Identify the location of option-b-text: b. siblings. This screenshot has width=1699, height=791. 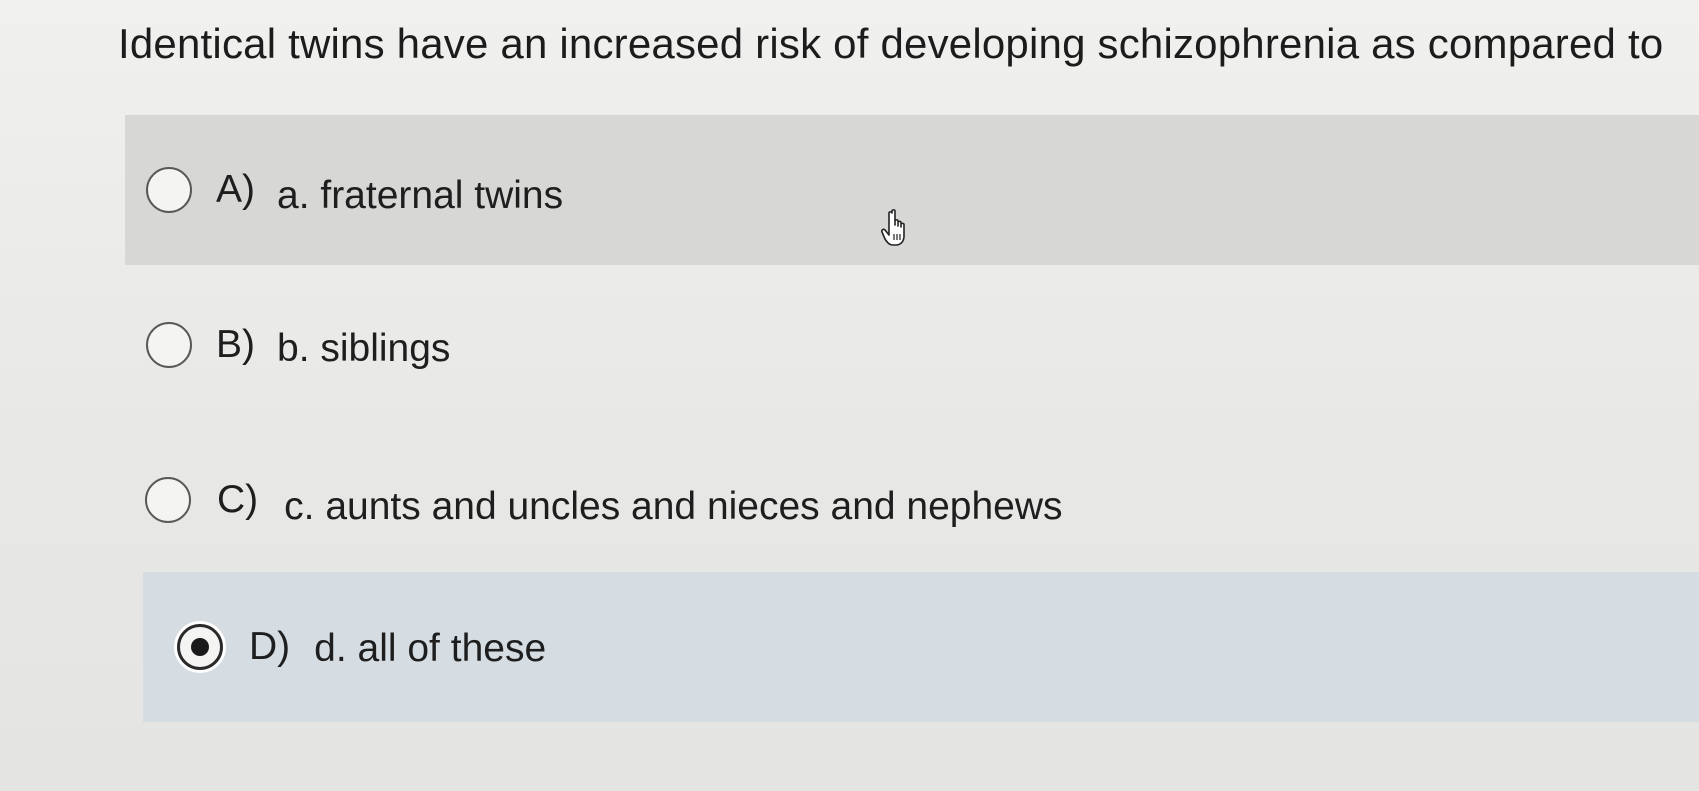
(364, 348).